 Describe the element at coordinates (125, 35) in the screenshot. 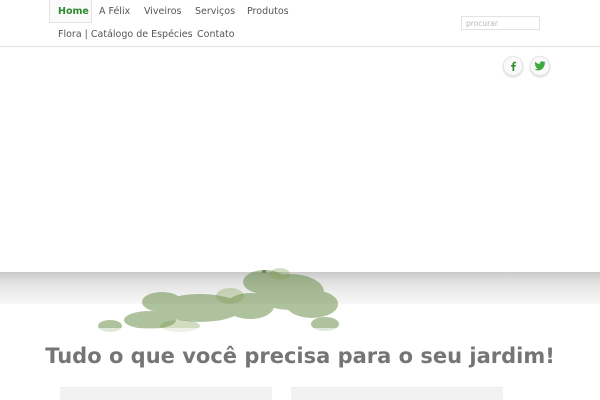

I see `nav-item-flora-catalogo: Flora | Catálogo de Espécies` at that location.